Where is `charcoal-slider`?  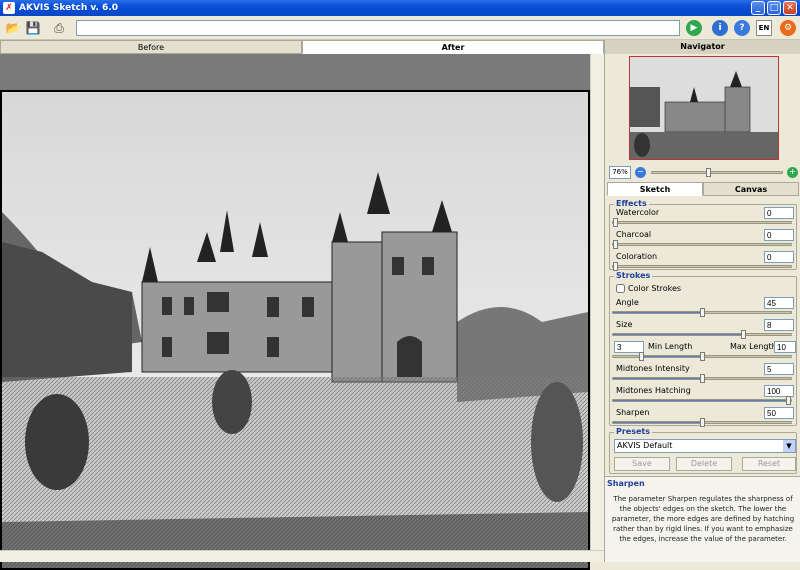 charcoal-slider is located at coordinates (702, 244).